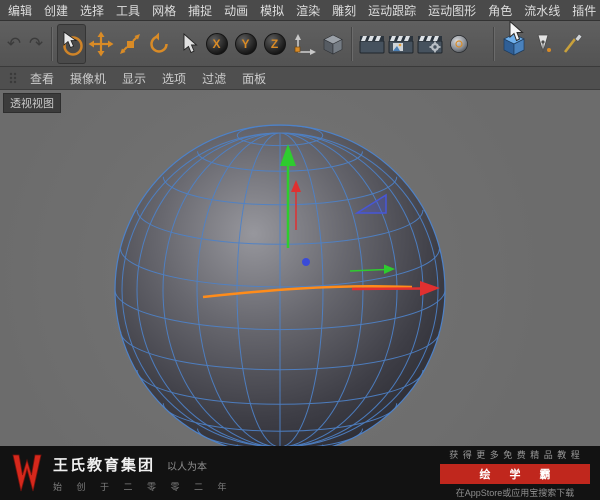 The width and height of the screenshot is (600, 500). Describe the element at coordinates (174, 78) in the screenshot. I see `viewmenu-options: 选项` at that location.